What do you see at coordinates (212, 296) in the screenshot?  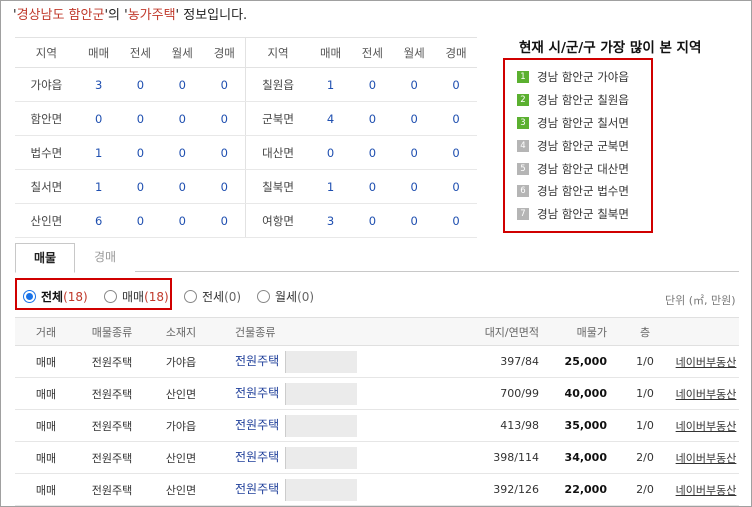 I see `filter-jeonse: 전세 (0)` at bounding box center [212, 296].